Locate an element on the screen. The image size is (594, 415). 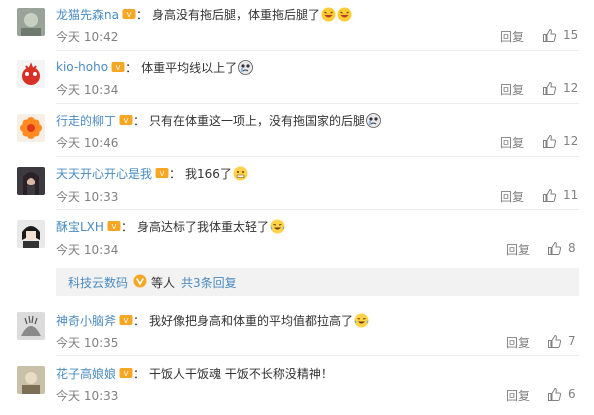
username: 天天开心开心是我 is located at coordinates (104, 173).